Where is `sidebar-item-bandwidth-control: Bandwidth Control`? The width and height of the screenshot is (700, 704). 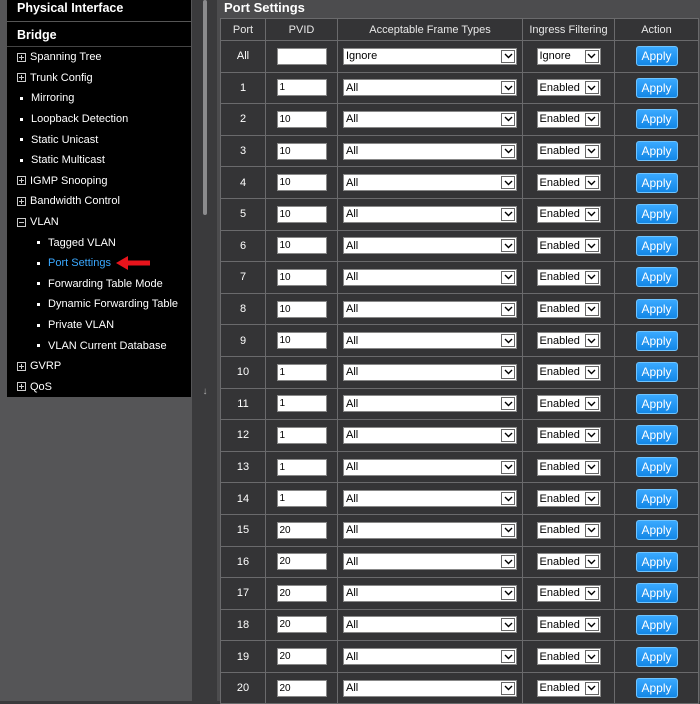 sidebar-item-bandwidth-control: Bandwidth Control is located at coordinates (99, 201).